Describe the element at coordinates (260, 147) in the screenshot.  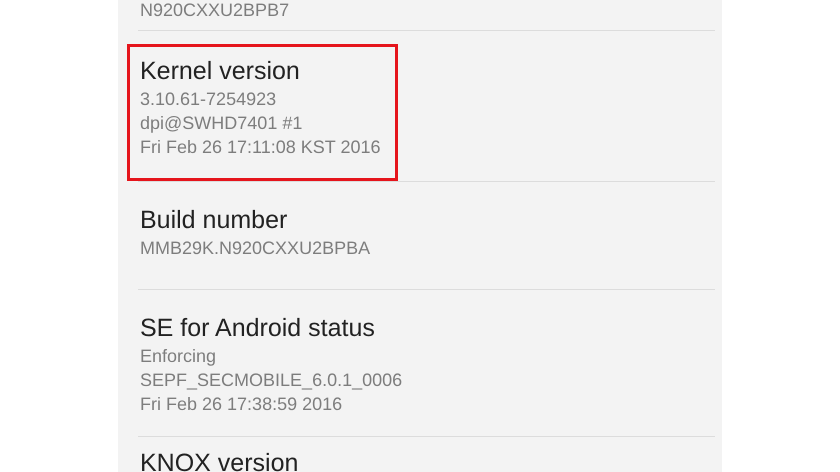
I see `item-value: Fri Feb 26 17:11:08 KST 2016` at that location.